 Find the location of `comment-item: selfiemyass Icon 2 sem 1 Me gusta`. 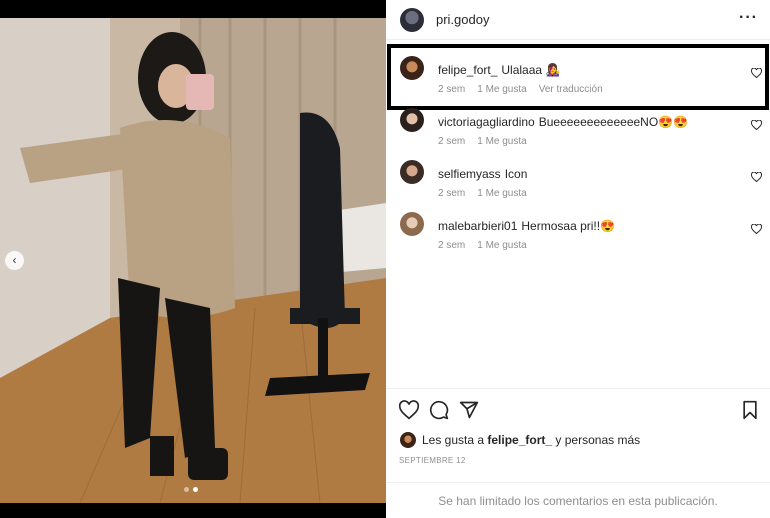

comment-item: selfiemyass Icon 2 sem 1 Me gusta is located at coordinates (578, 174).